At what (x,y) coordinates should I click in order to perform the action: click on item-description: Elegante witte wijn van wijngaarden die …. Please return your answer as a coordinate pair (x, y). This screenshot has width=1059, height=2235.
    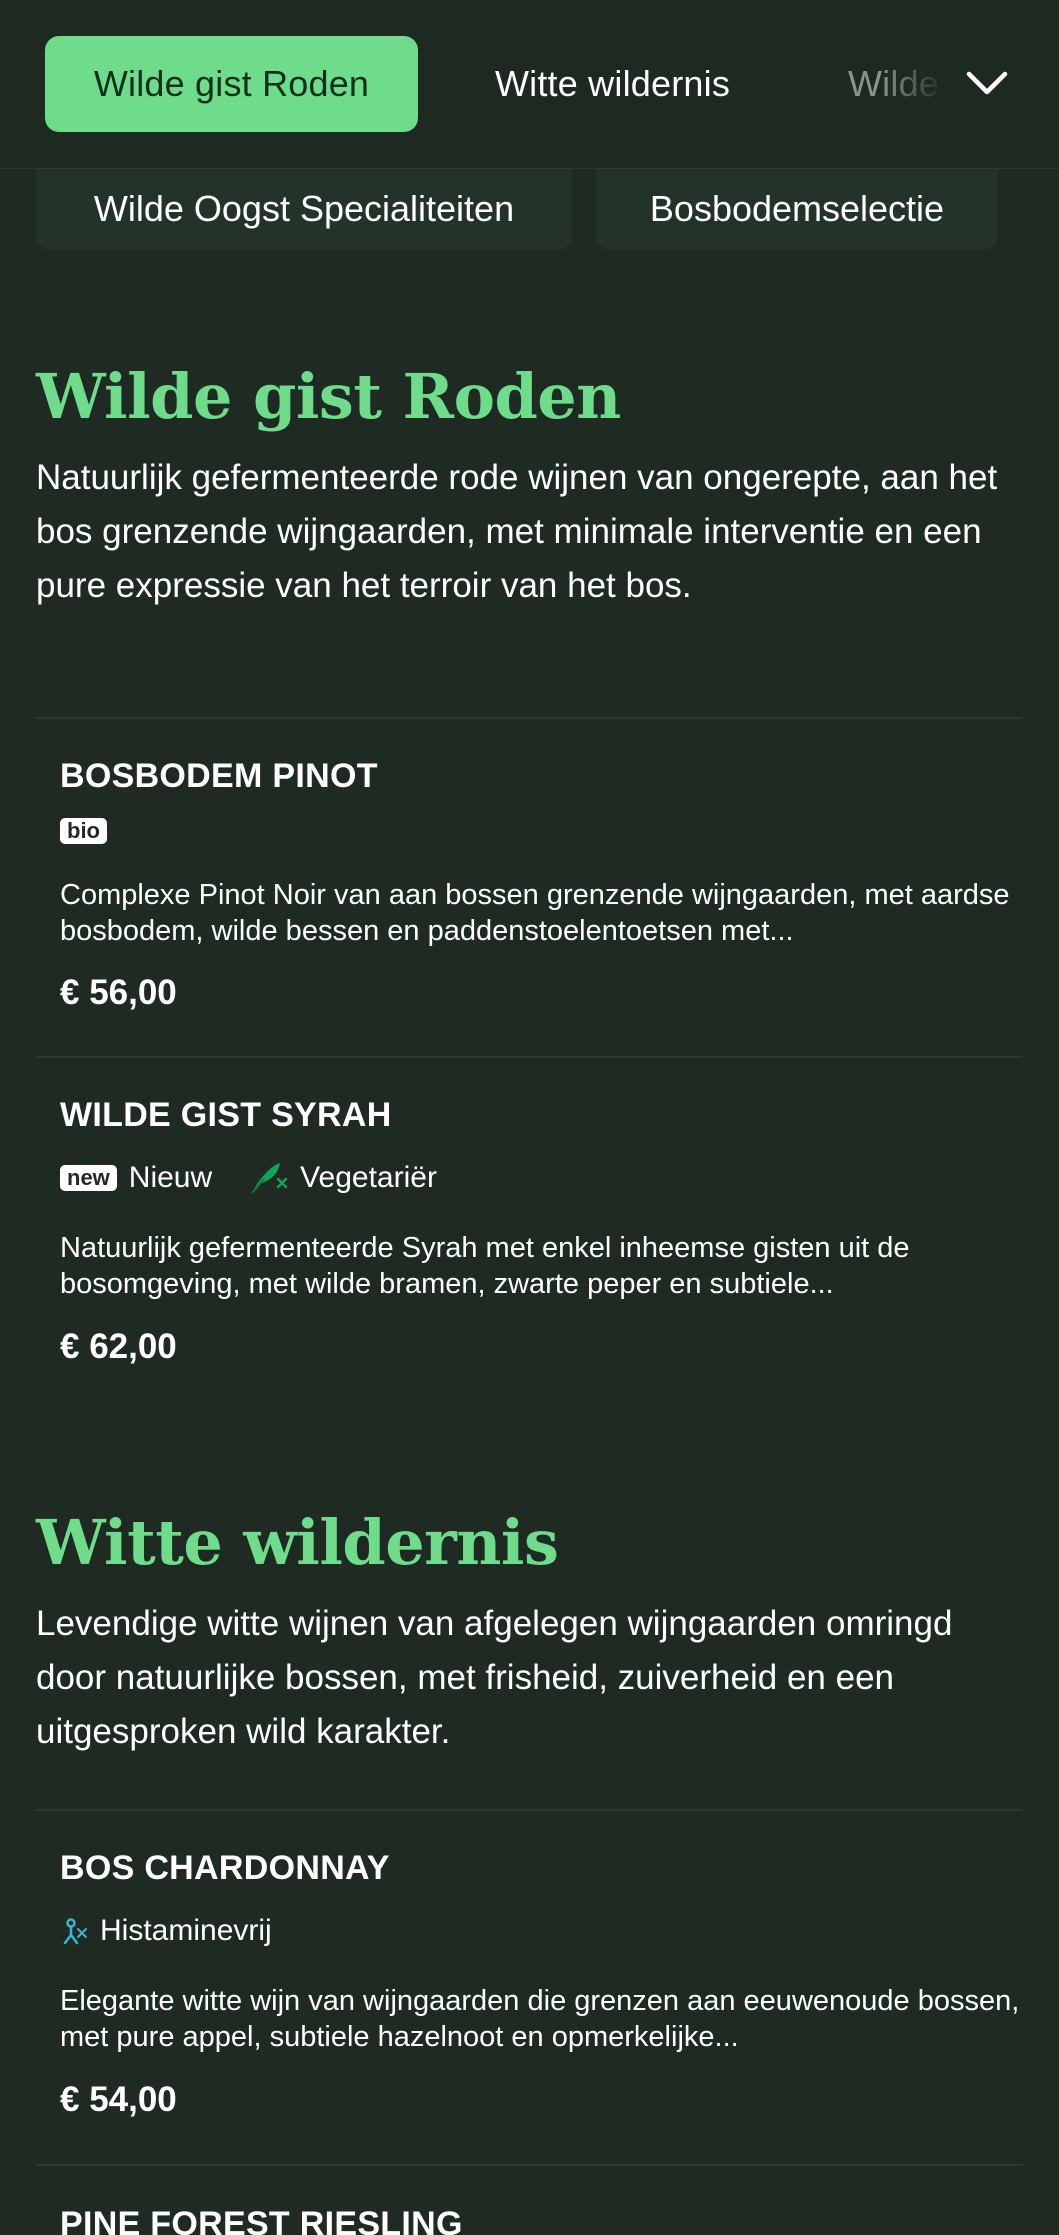
    Looking at the image, I should click on (540, 2019).